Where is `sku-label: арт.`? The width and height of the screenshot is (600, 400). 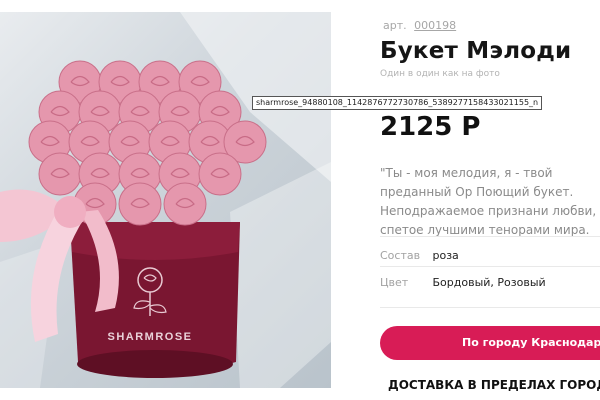
sku-label: арт. is located at coordinates (395, 25).